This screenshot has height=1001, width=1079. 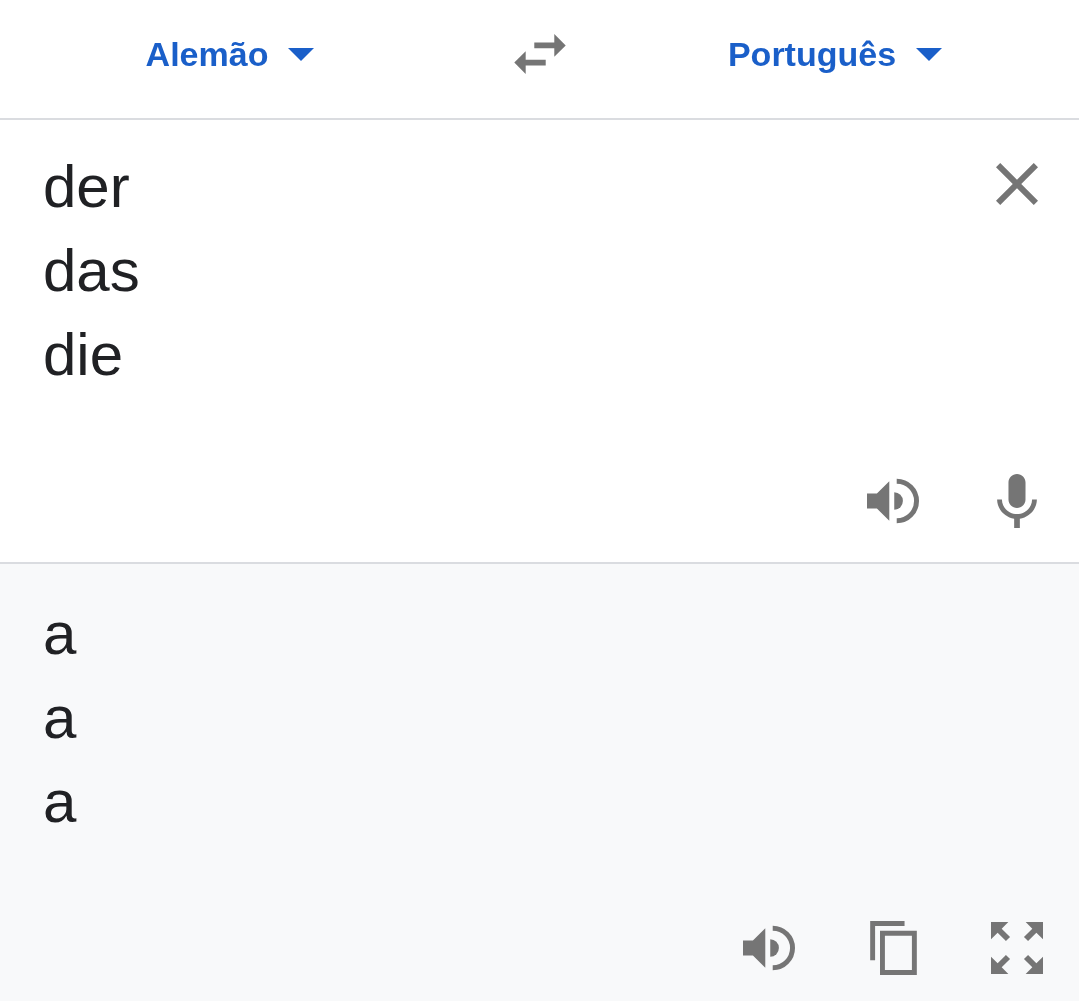 I want to click on target-language-button: Português, so click(x=835, y=54).